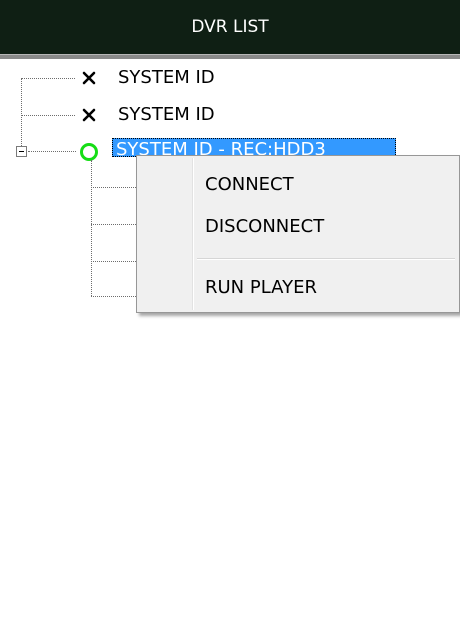  What do you see at coordinates (89, 152) in the screenshot?
I see `connected-circle-icon` at bounding box center [89, 152].